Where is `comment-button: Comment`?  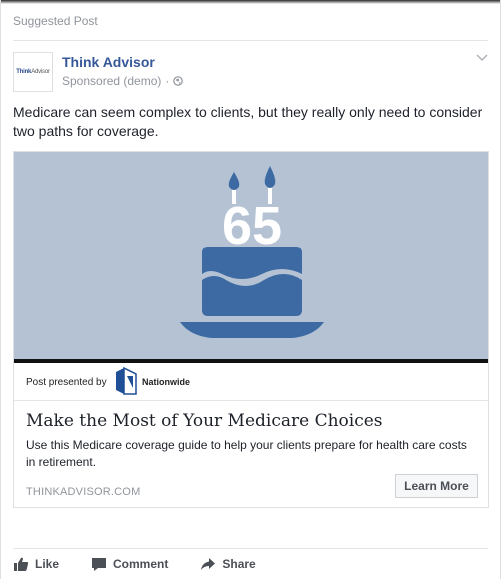 comment-button: Comment is located at coordinates (129, 564).